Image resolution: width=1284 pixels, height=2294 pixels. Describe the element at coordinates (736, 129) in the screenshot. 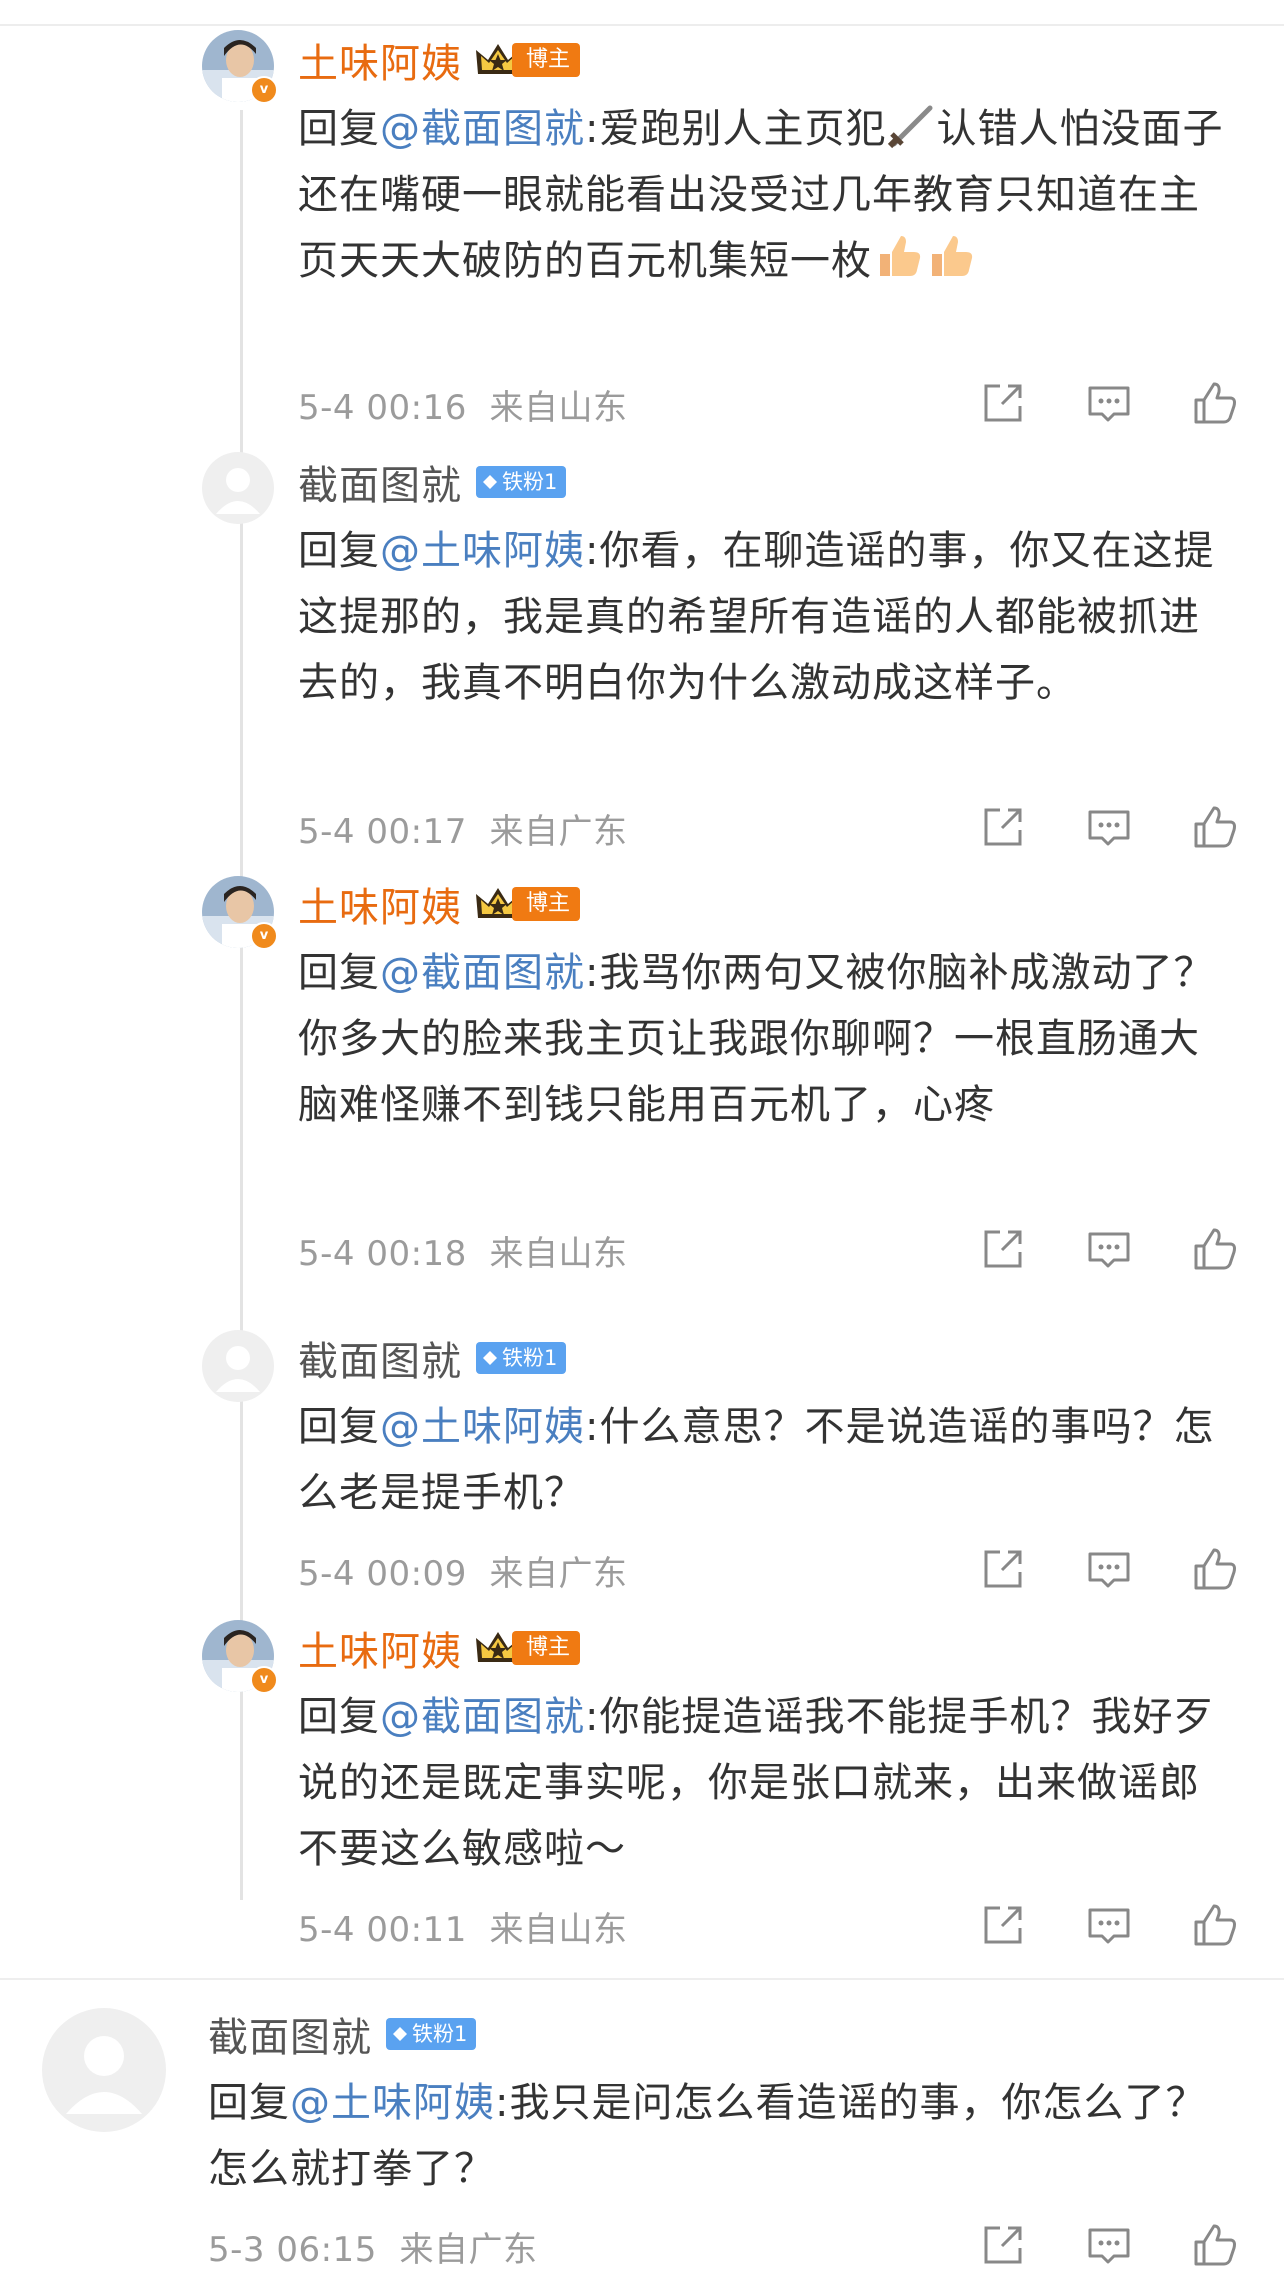

I see `comment-text: :爱跑别人主页犯` at that location.